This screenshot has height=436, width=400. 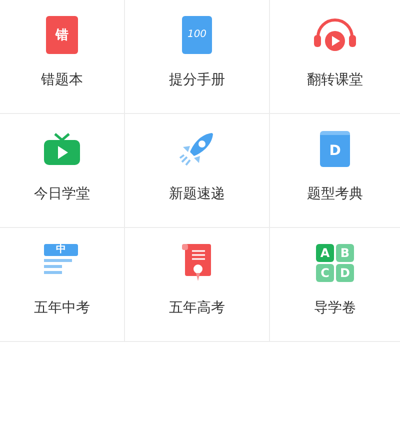 I want to click on tile-label: 题型考典, so click(x=335, y=194).